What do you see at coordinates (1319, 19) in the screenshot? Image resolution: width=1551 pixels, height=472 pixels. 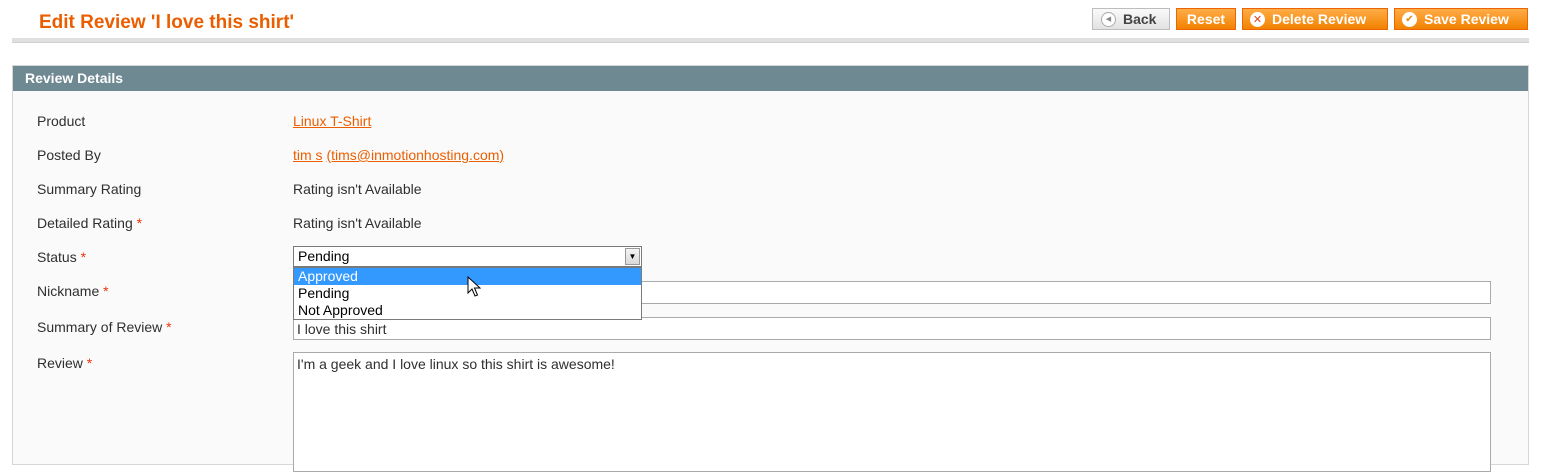 I see `delete-review-label: Delete Review` at bounding box center [1319, 19].